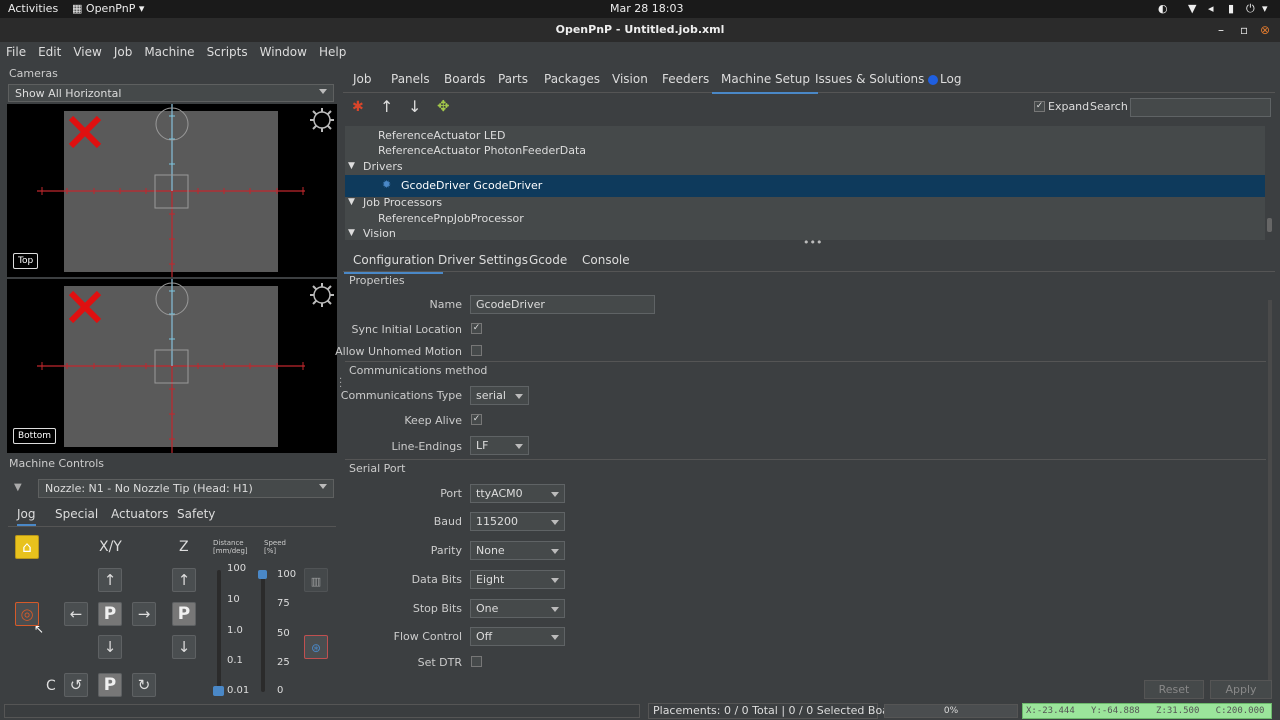 The width and height of the screenshot is (1280, 720). Describe the element at coordinates (1221, 30) in the screenshot. I see `minimize-icon: –` at that location.